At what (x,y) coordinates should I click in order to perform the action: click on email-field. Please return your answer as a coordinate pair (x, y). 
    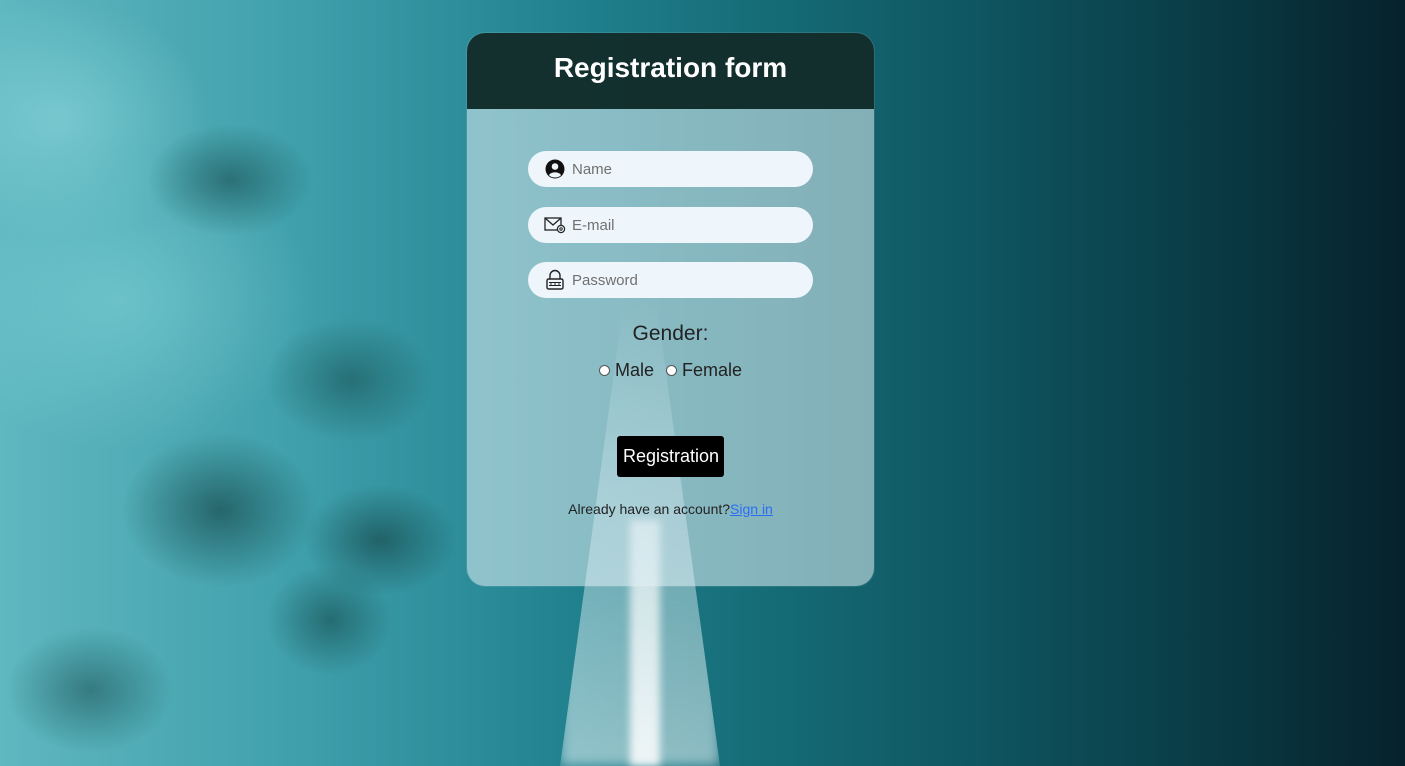
    Looking at the image, I should click on (670, 225).